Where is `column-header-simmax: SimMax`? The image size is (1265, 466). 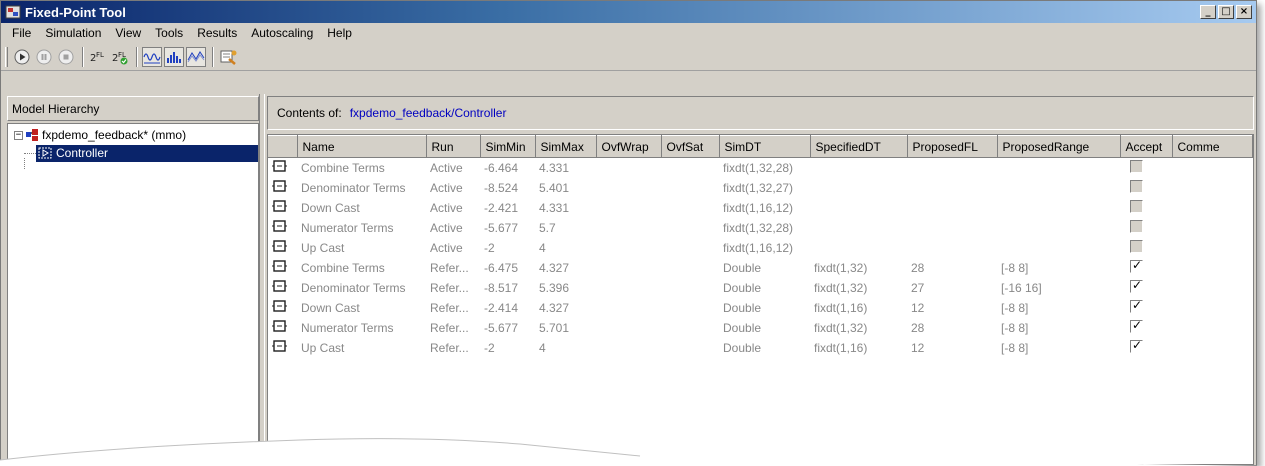
column-header-simmax: SimMax is located at coordinates (566, 146).